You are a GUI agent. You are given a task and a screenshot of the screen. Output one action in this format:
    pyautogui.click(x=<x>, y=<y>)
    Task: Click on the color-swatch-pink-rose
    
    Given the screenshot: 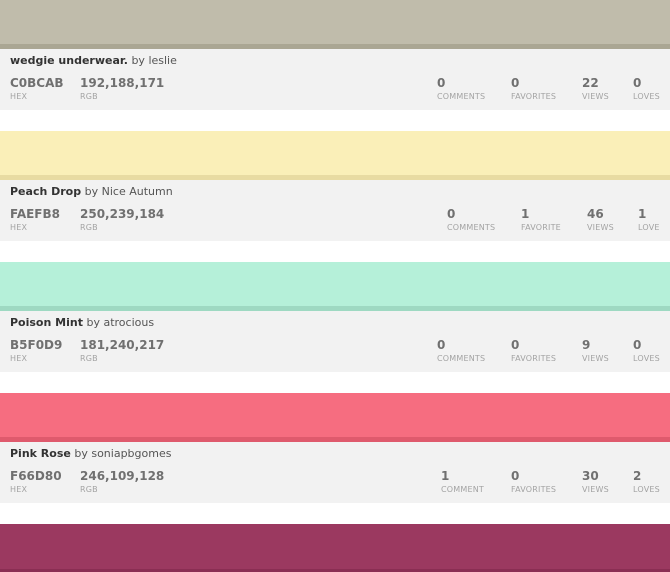 What is the action you would take?
    pyautogui.click(x=335, y=417)
    